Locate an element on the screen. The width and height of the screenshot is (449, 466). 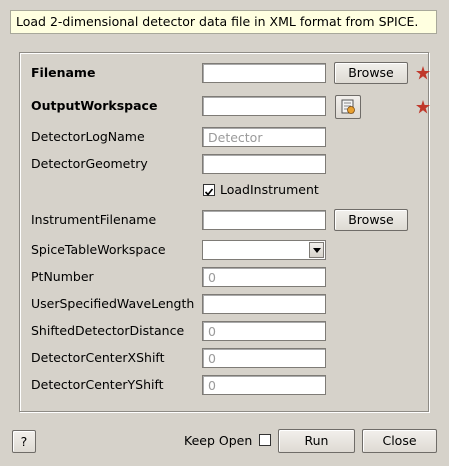
output-workspace-input is located at coordinates (264, 106).